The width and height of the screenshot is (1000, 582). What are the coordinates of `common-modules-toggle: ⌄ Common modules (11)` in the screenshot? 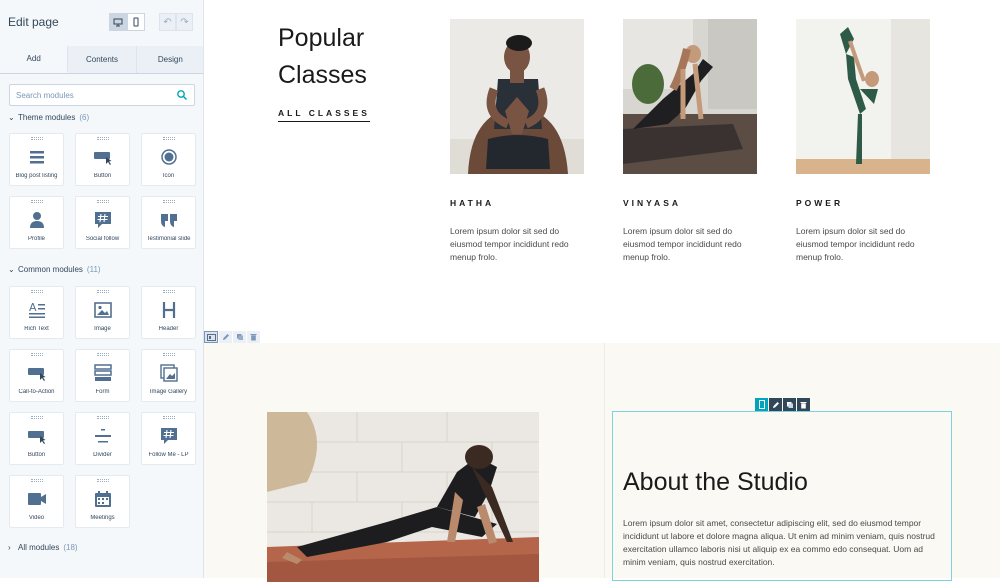 It's located at (54, 269).